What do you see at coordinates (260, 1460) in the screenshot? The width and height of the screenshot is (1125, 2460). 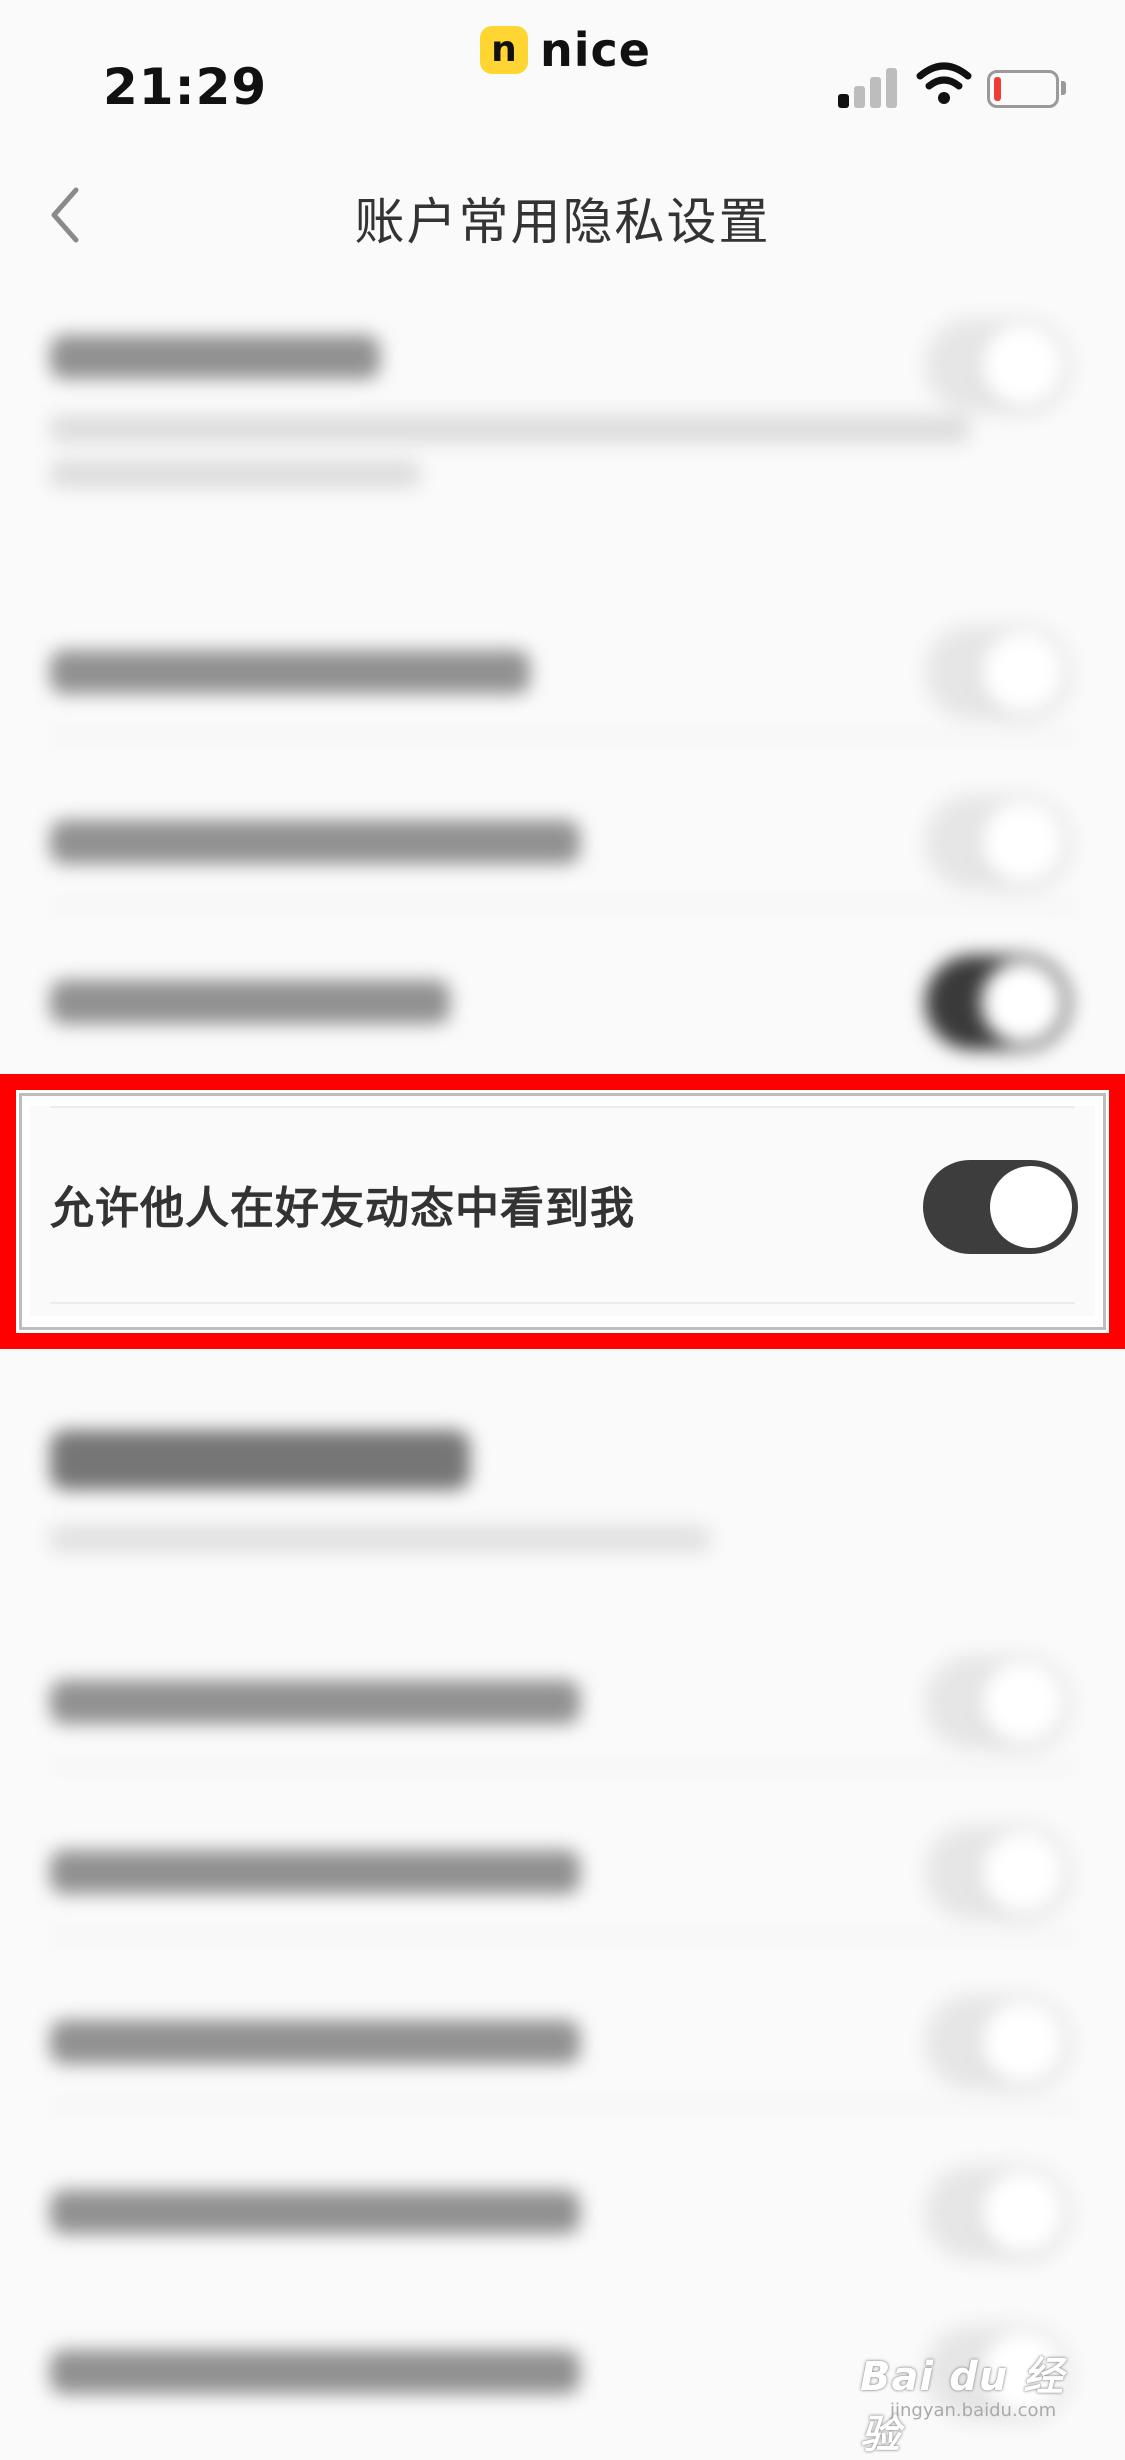 I see `blurred-section-heading` at bounding box center [260, 1460].